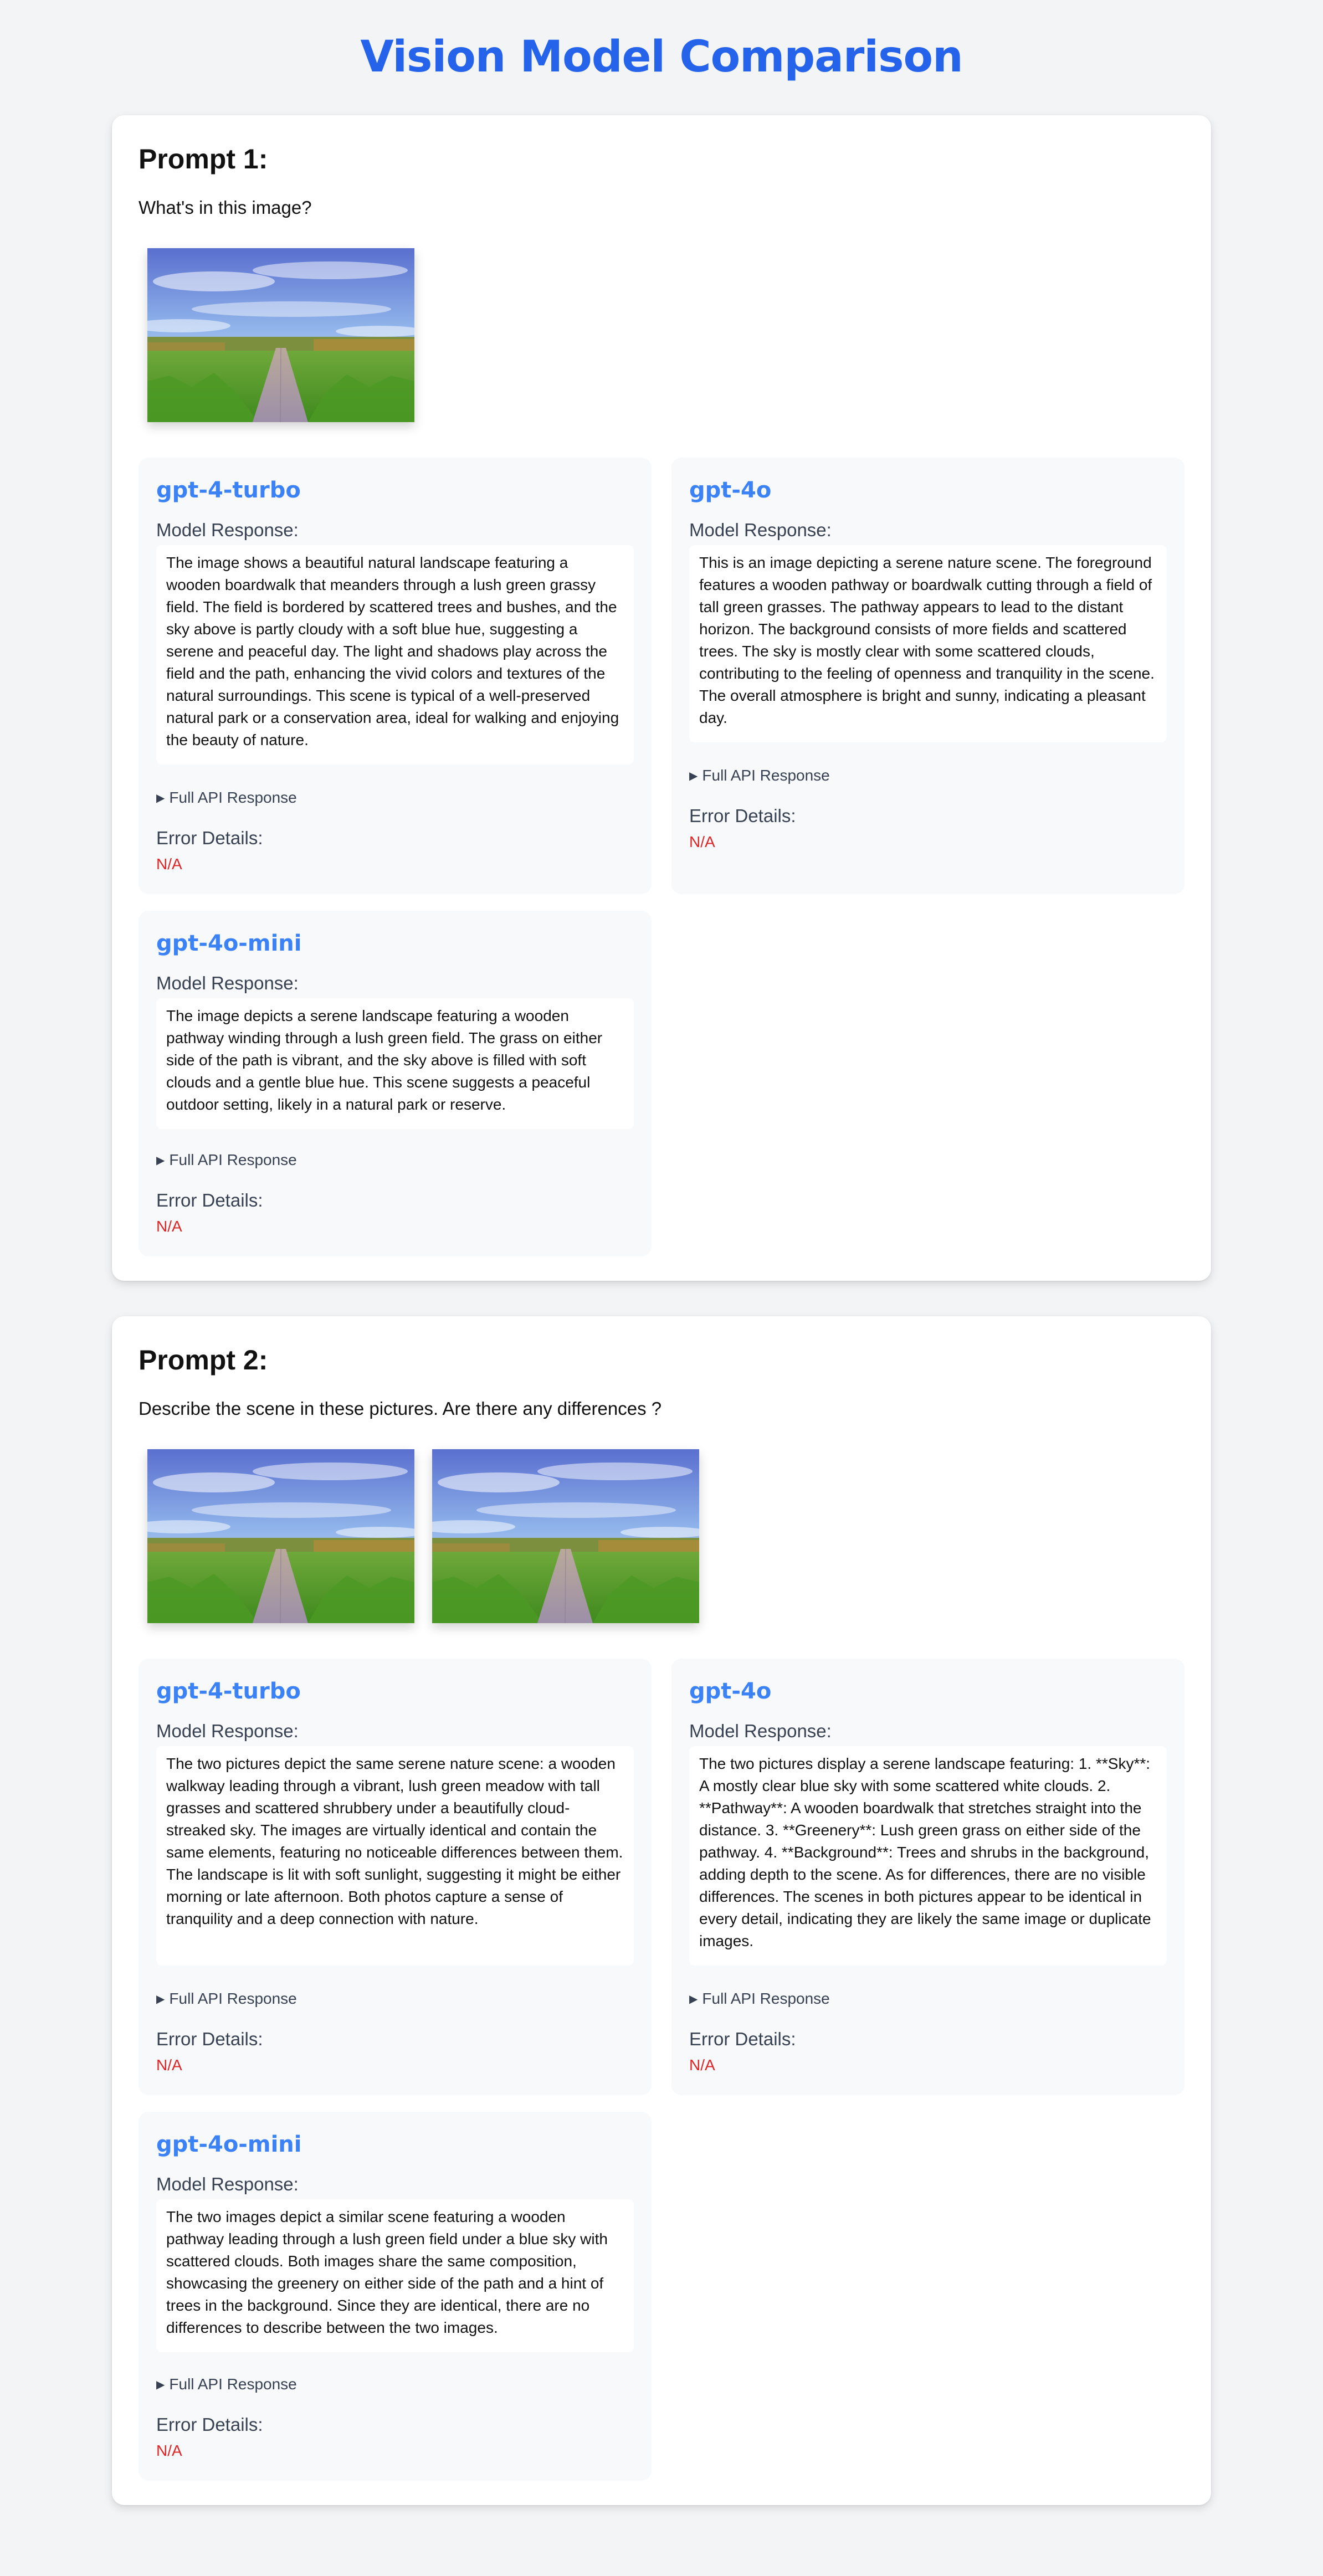 The image size is (1323, 2576). I want to click on prompt-heading: Prompt 1:, so click(203, 159).